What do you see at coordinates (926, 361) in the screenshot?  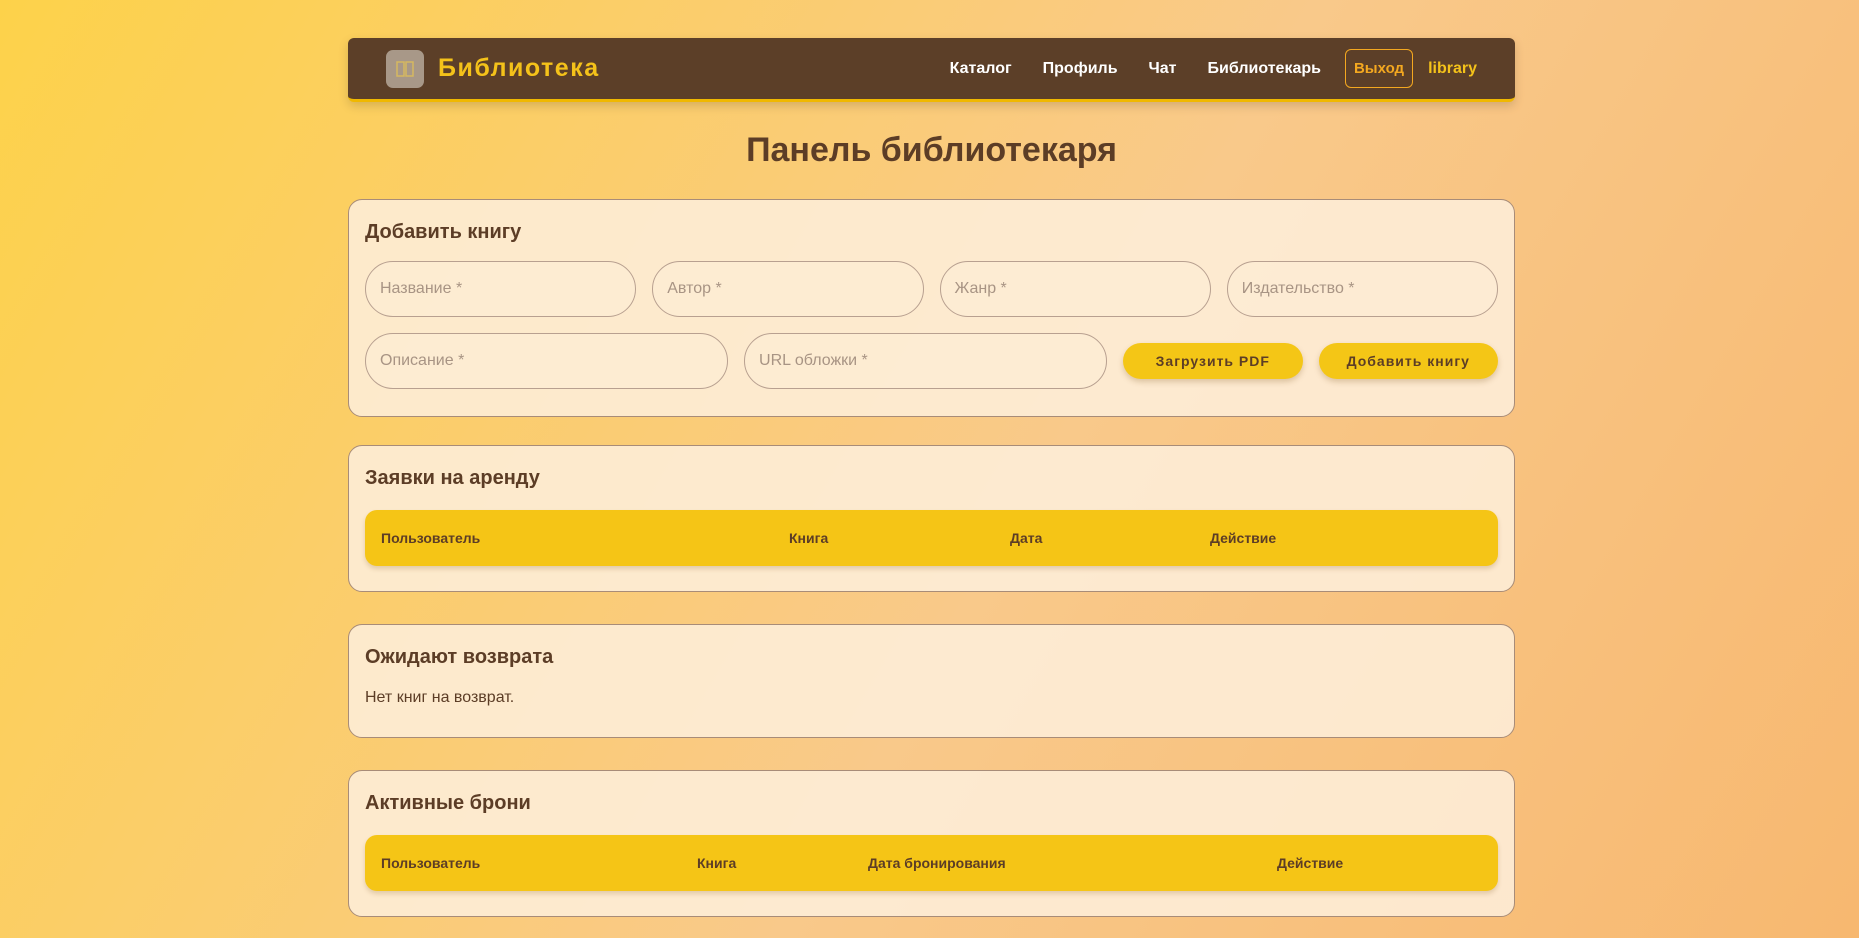 I see `cover-url-input: URL обложки *` at bounding box center [926, 361].